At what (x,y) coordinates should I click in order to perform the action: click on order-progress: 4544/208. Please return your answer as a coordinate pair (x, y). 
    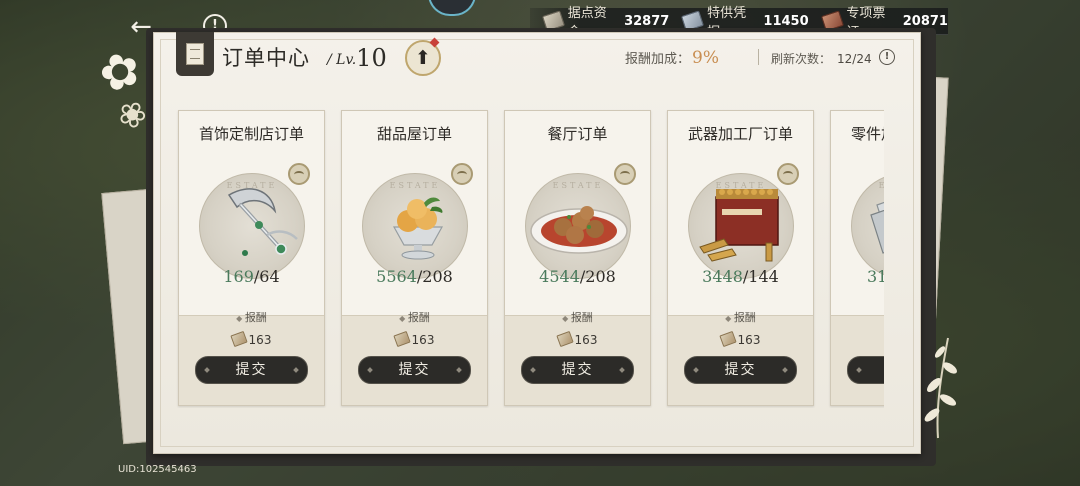
    Looking at the image, I should click on (577, 276).